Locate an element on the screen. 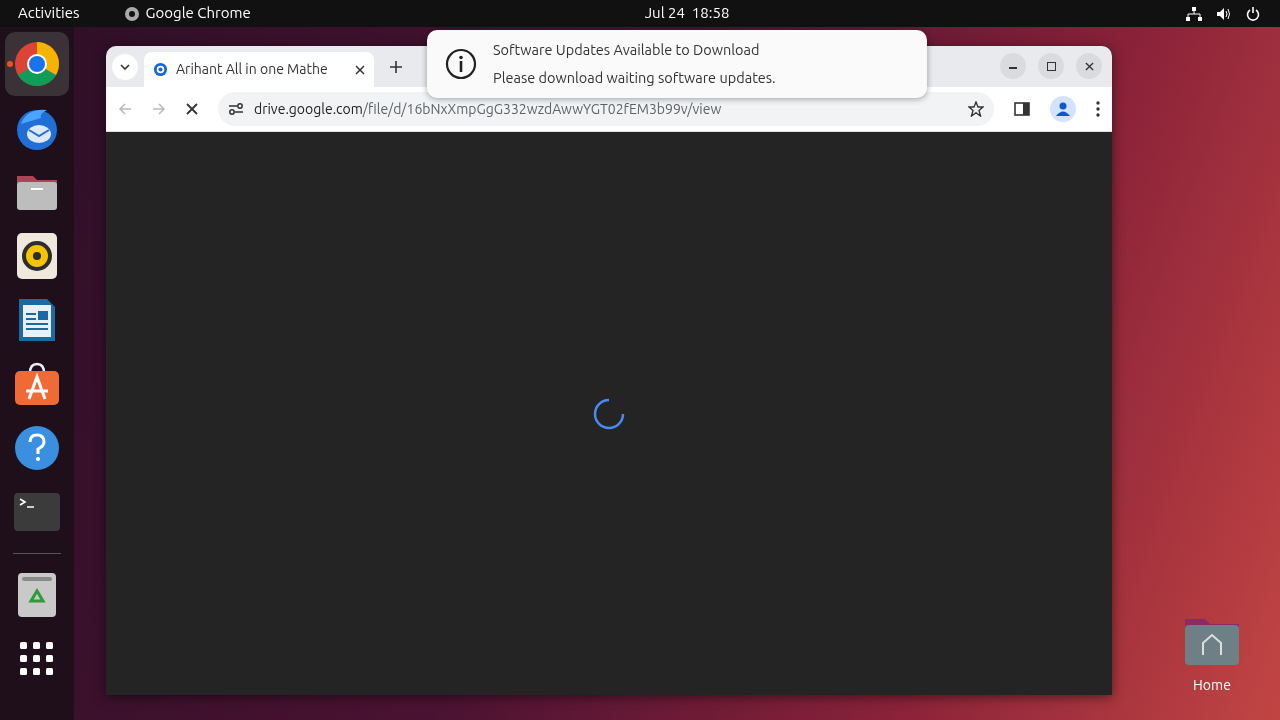 The width and height of the screenshot is (1280, 720). profile-button is located at coordinates (1063, 109).